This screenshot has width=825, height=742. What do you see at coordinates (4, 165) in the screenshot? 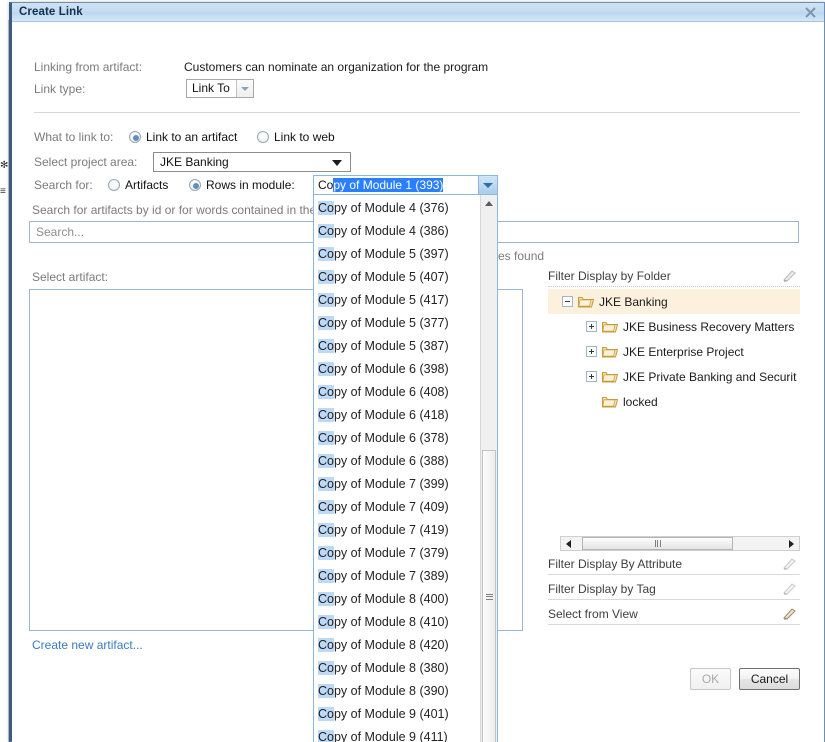
I see `background-glyph-a: ✻` at bounding box center [4, 165].